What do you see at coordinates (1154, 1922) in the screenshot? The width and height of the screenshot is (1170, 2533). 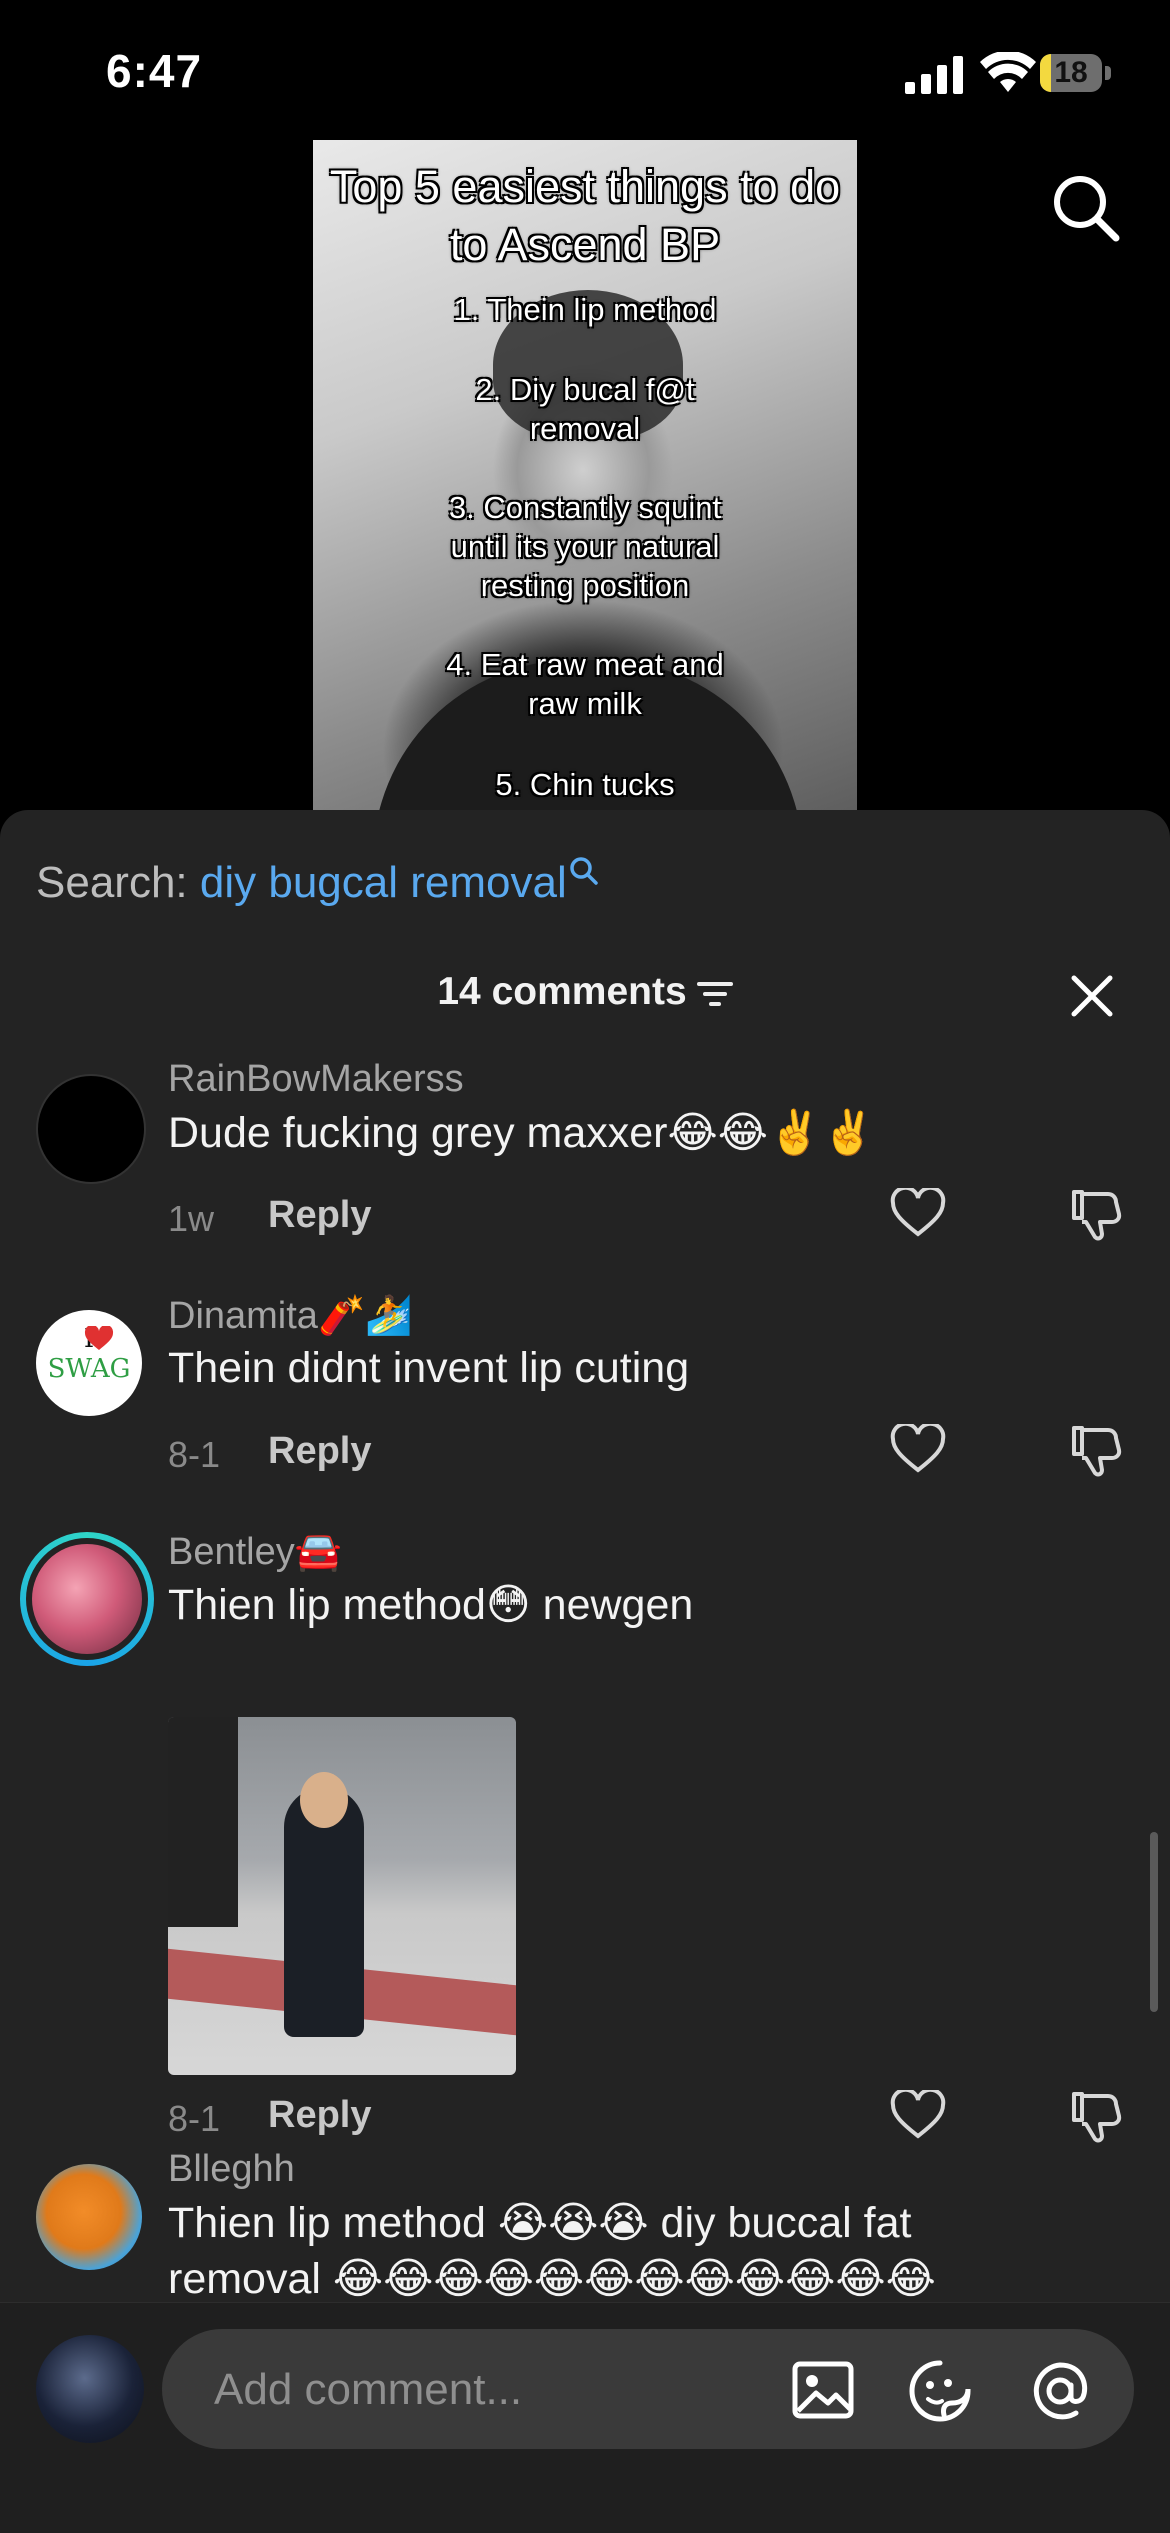 I see `scrollbar` at bounding box center [1154, 1922].